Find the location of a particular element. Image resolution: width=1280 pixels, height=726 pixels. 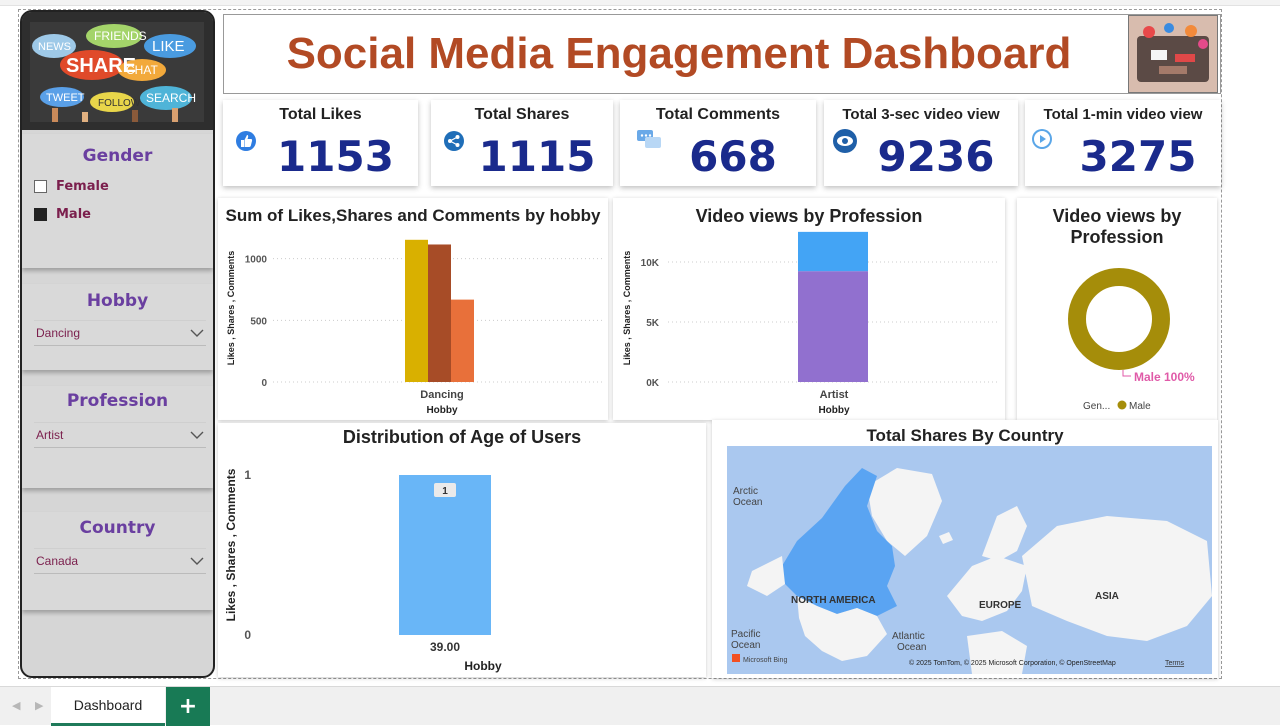

hobby-filter-card: Hobby Dancing is located at coordinates (117, 327).